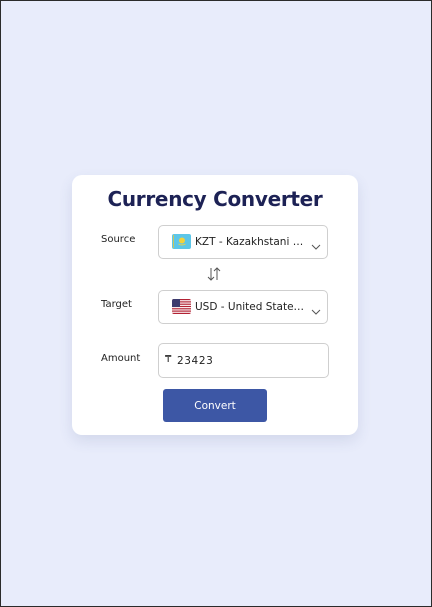  I want to click on target-label: Target, so click(116, 304).